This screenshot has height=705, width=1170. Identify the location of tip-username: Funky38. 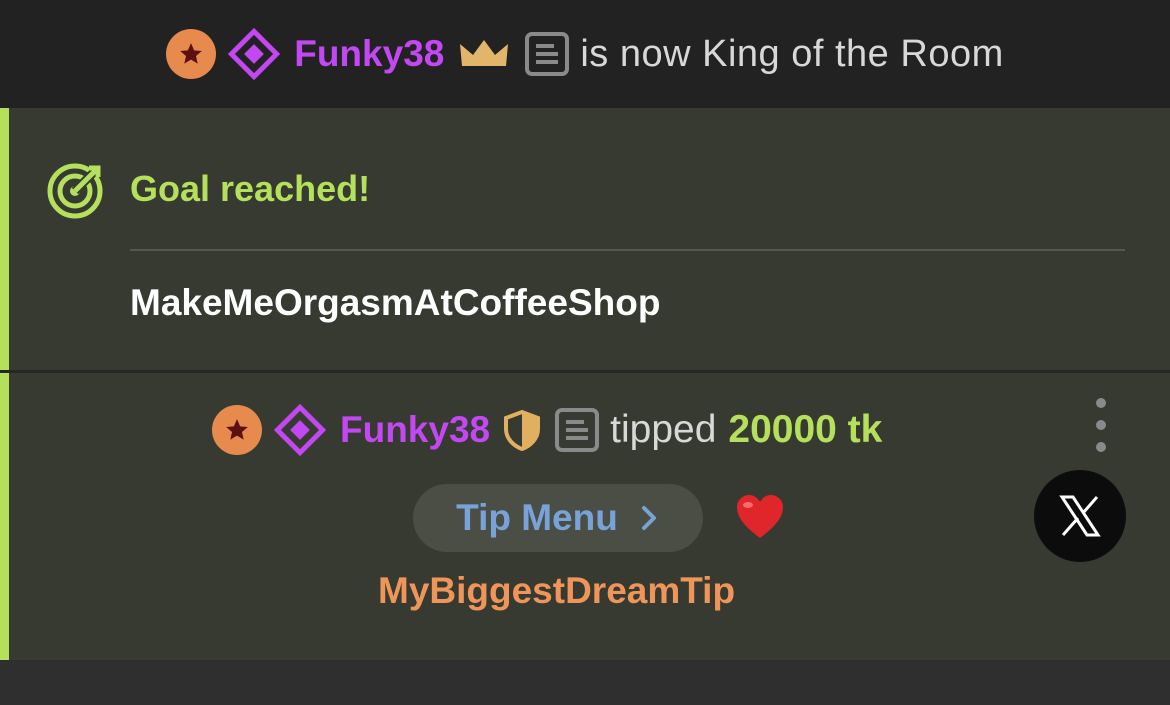
(415, 430).